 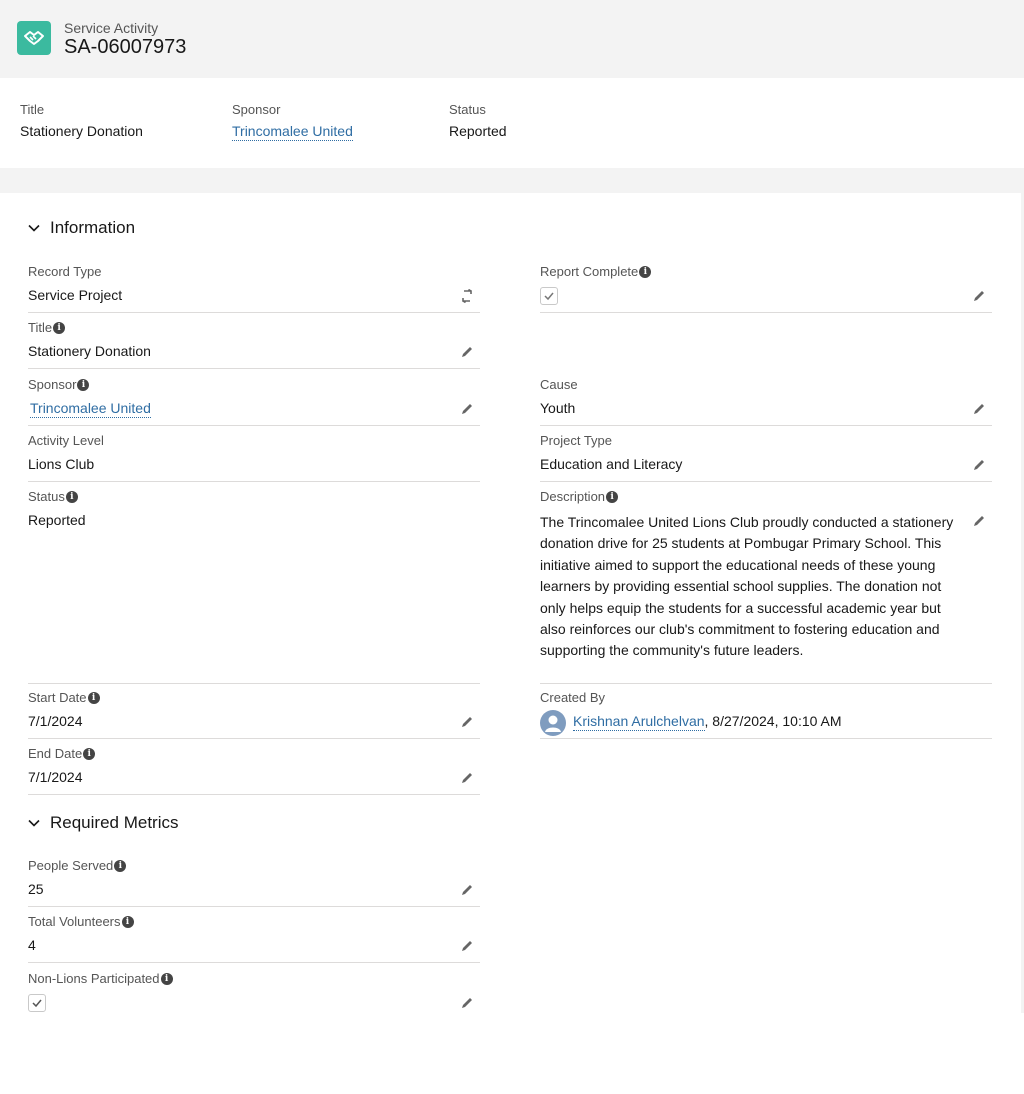 What do you see at coordinates (773, 721) in the screenshot?
I see `created-by-date: , 8/27/2024, 10:10 AM` at bounding box center [773, 721].